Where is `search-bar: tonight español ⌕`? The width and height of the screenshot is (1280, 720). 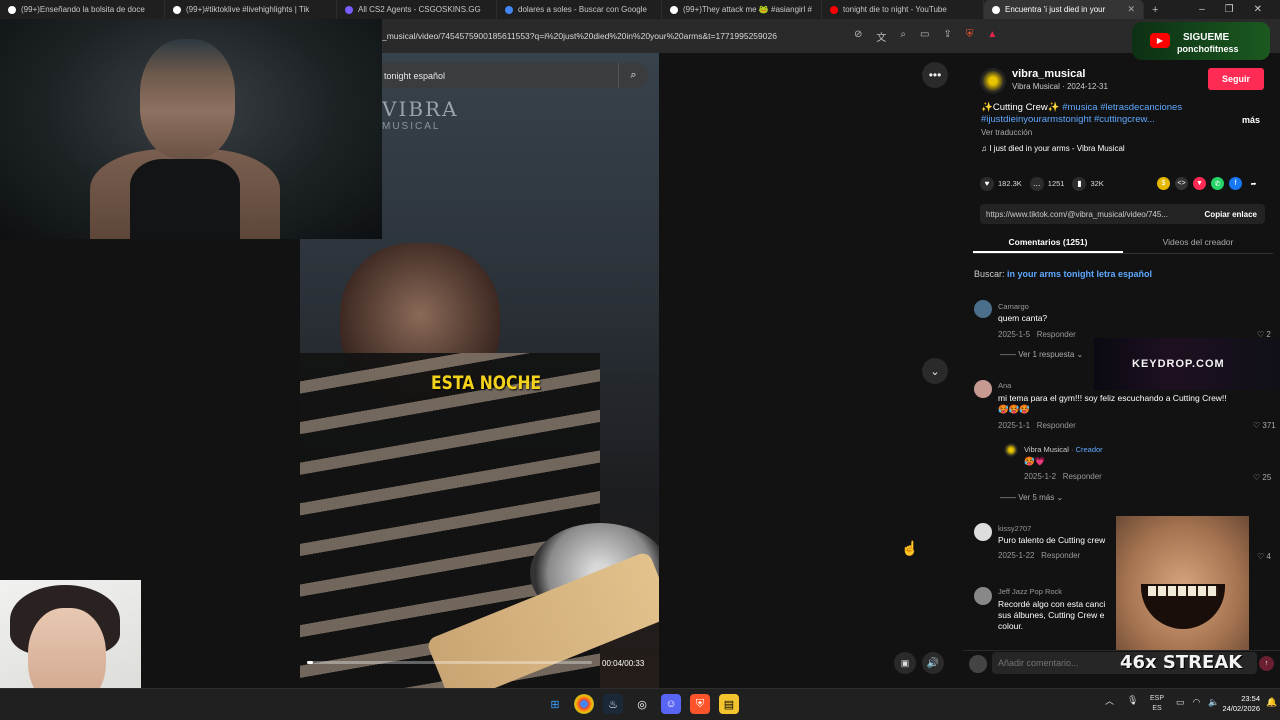 search-bar: tonight español ⌕ is located at coordinates (515, 75).